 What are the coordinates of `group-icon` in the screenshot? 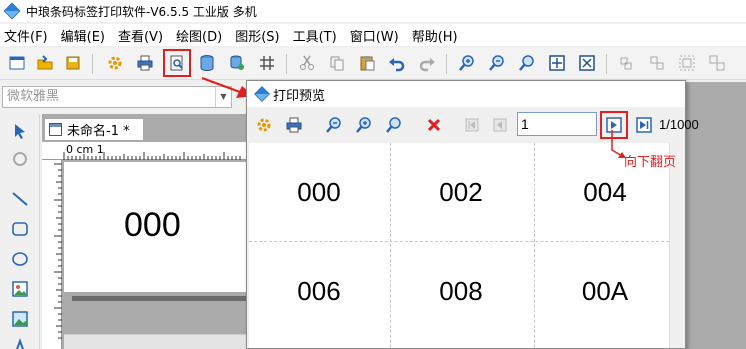 It's located at (687, 63).